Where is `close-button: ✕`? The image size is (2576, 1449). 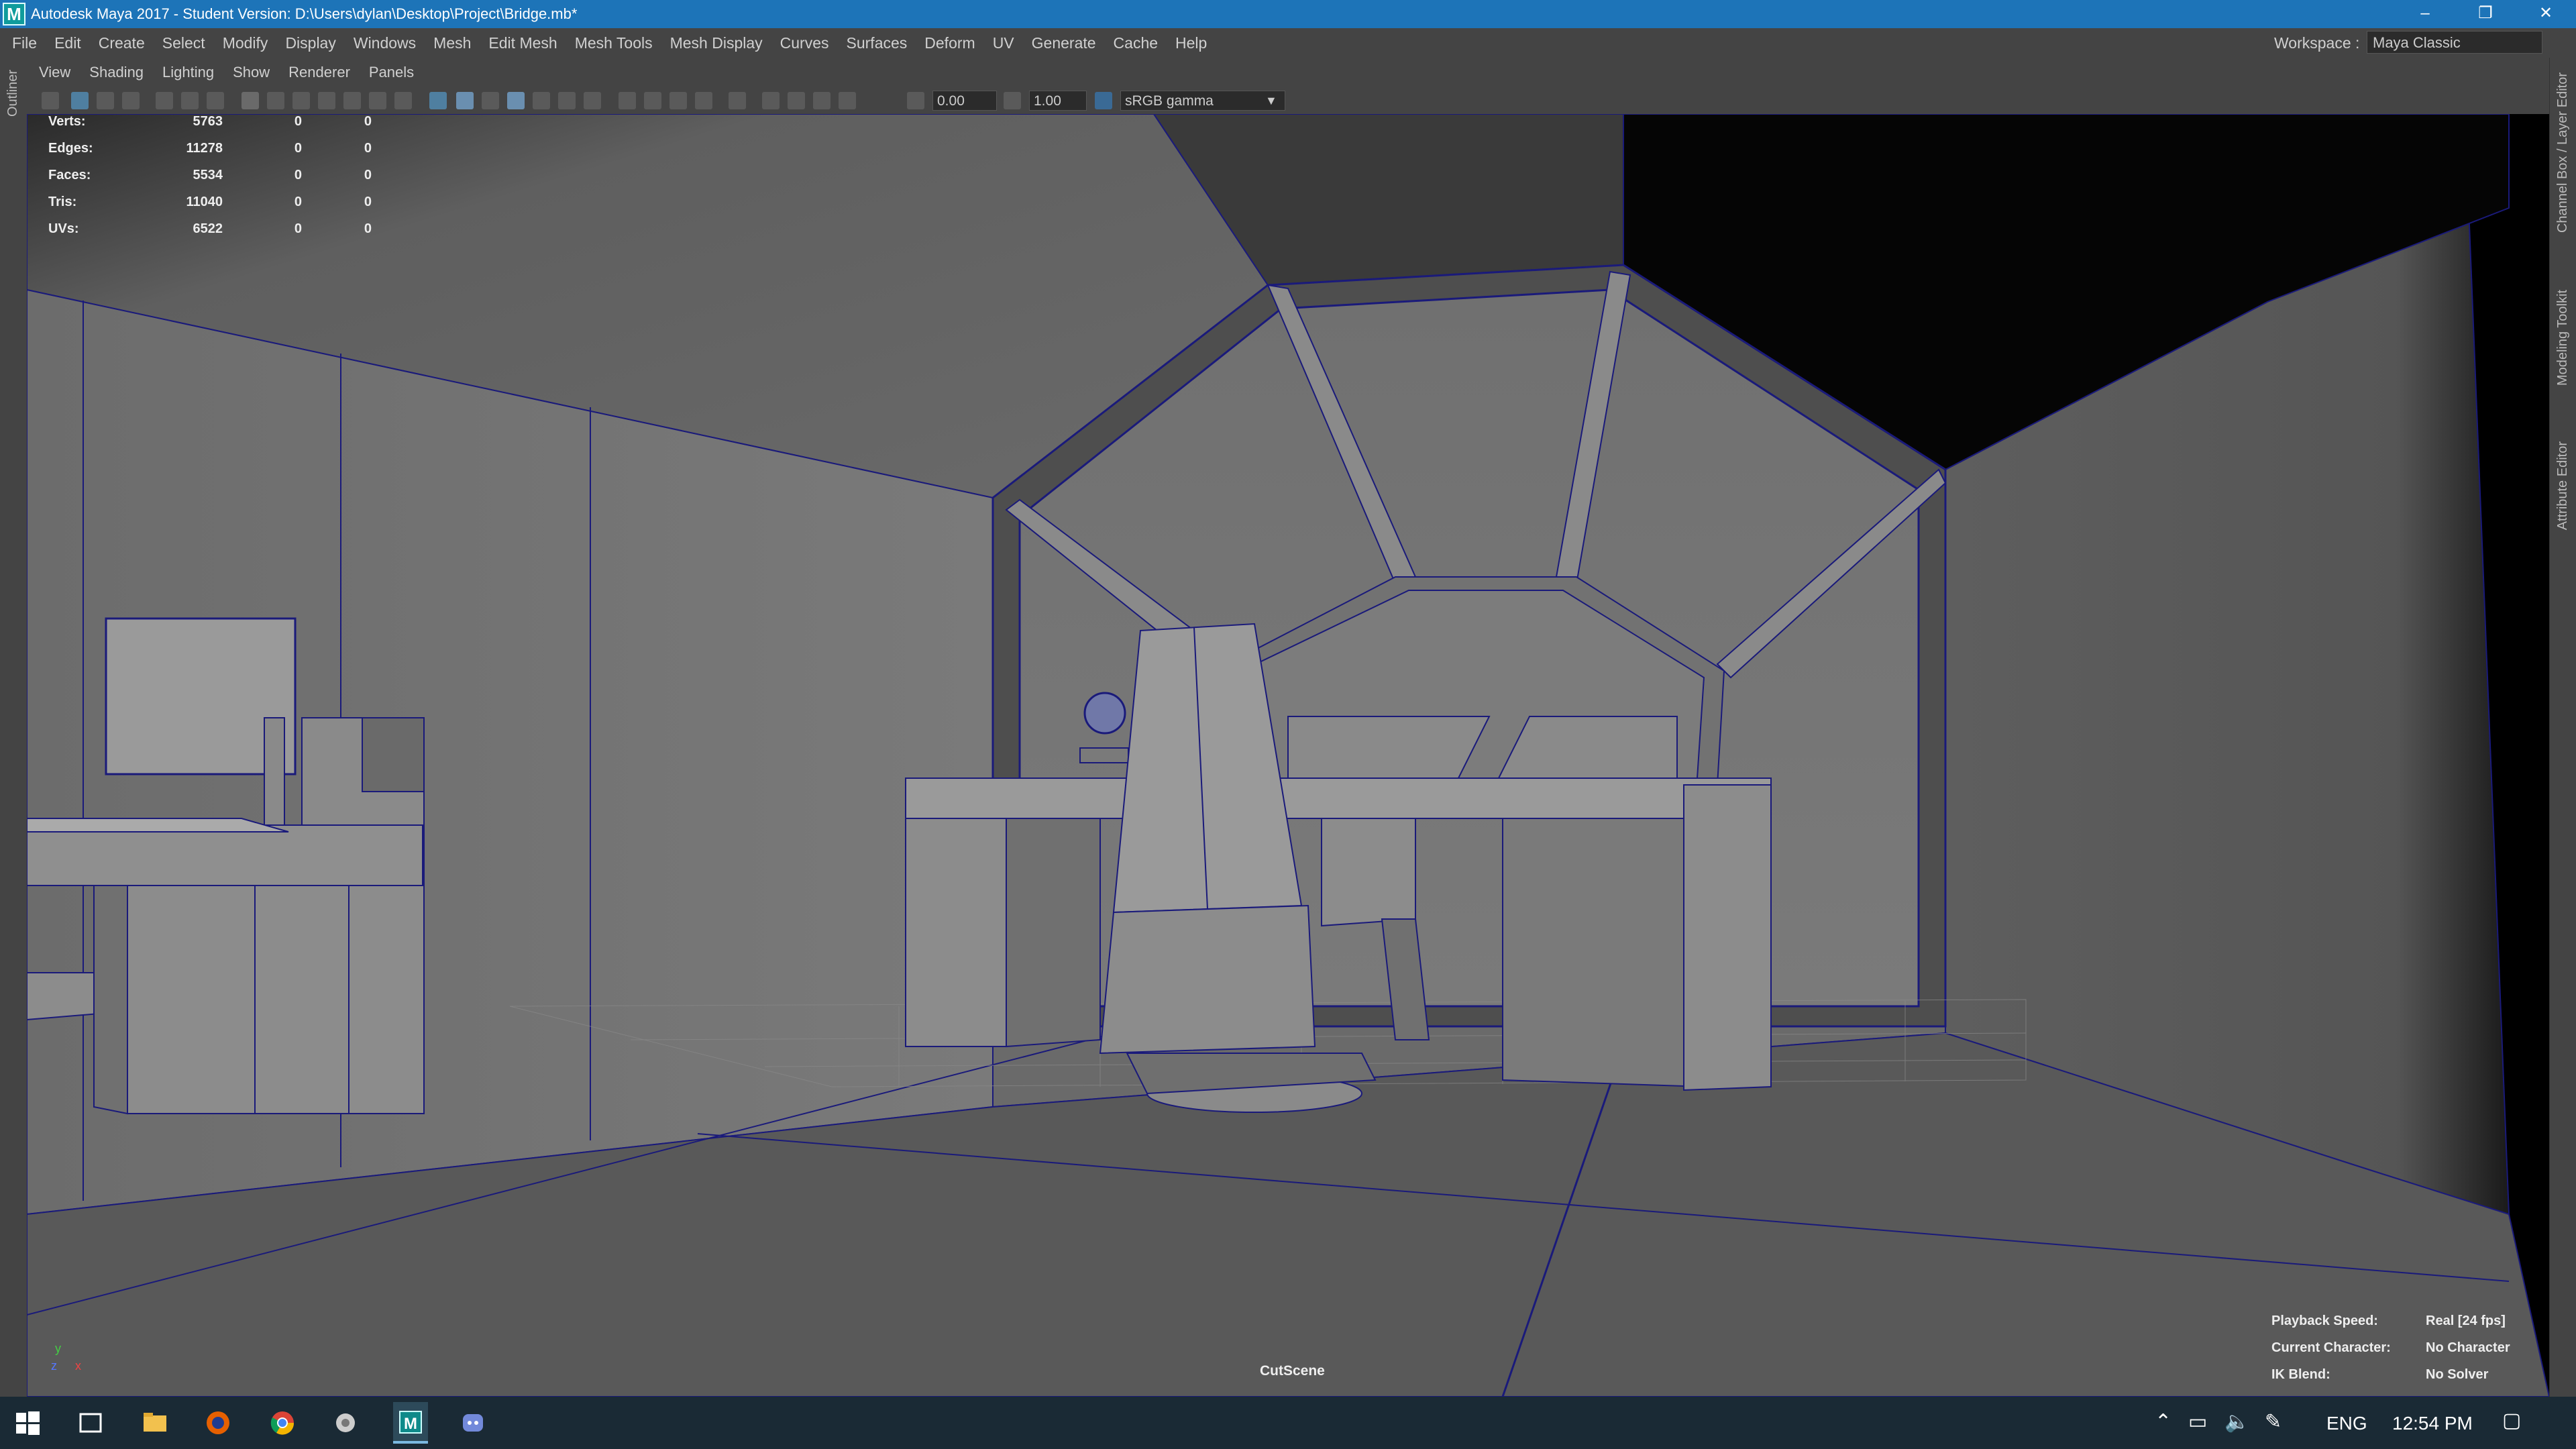 close-button: ✕ is located at coordinates (2546, 14).